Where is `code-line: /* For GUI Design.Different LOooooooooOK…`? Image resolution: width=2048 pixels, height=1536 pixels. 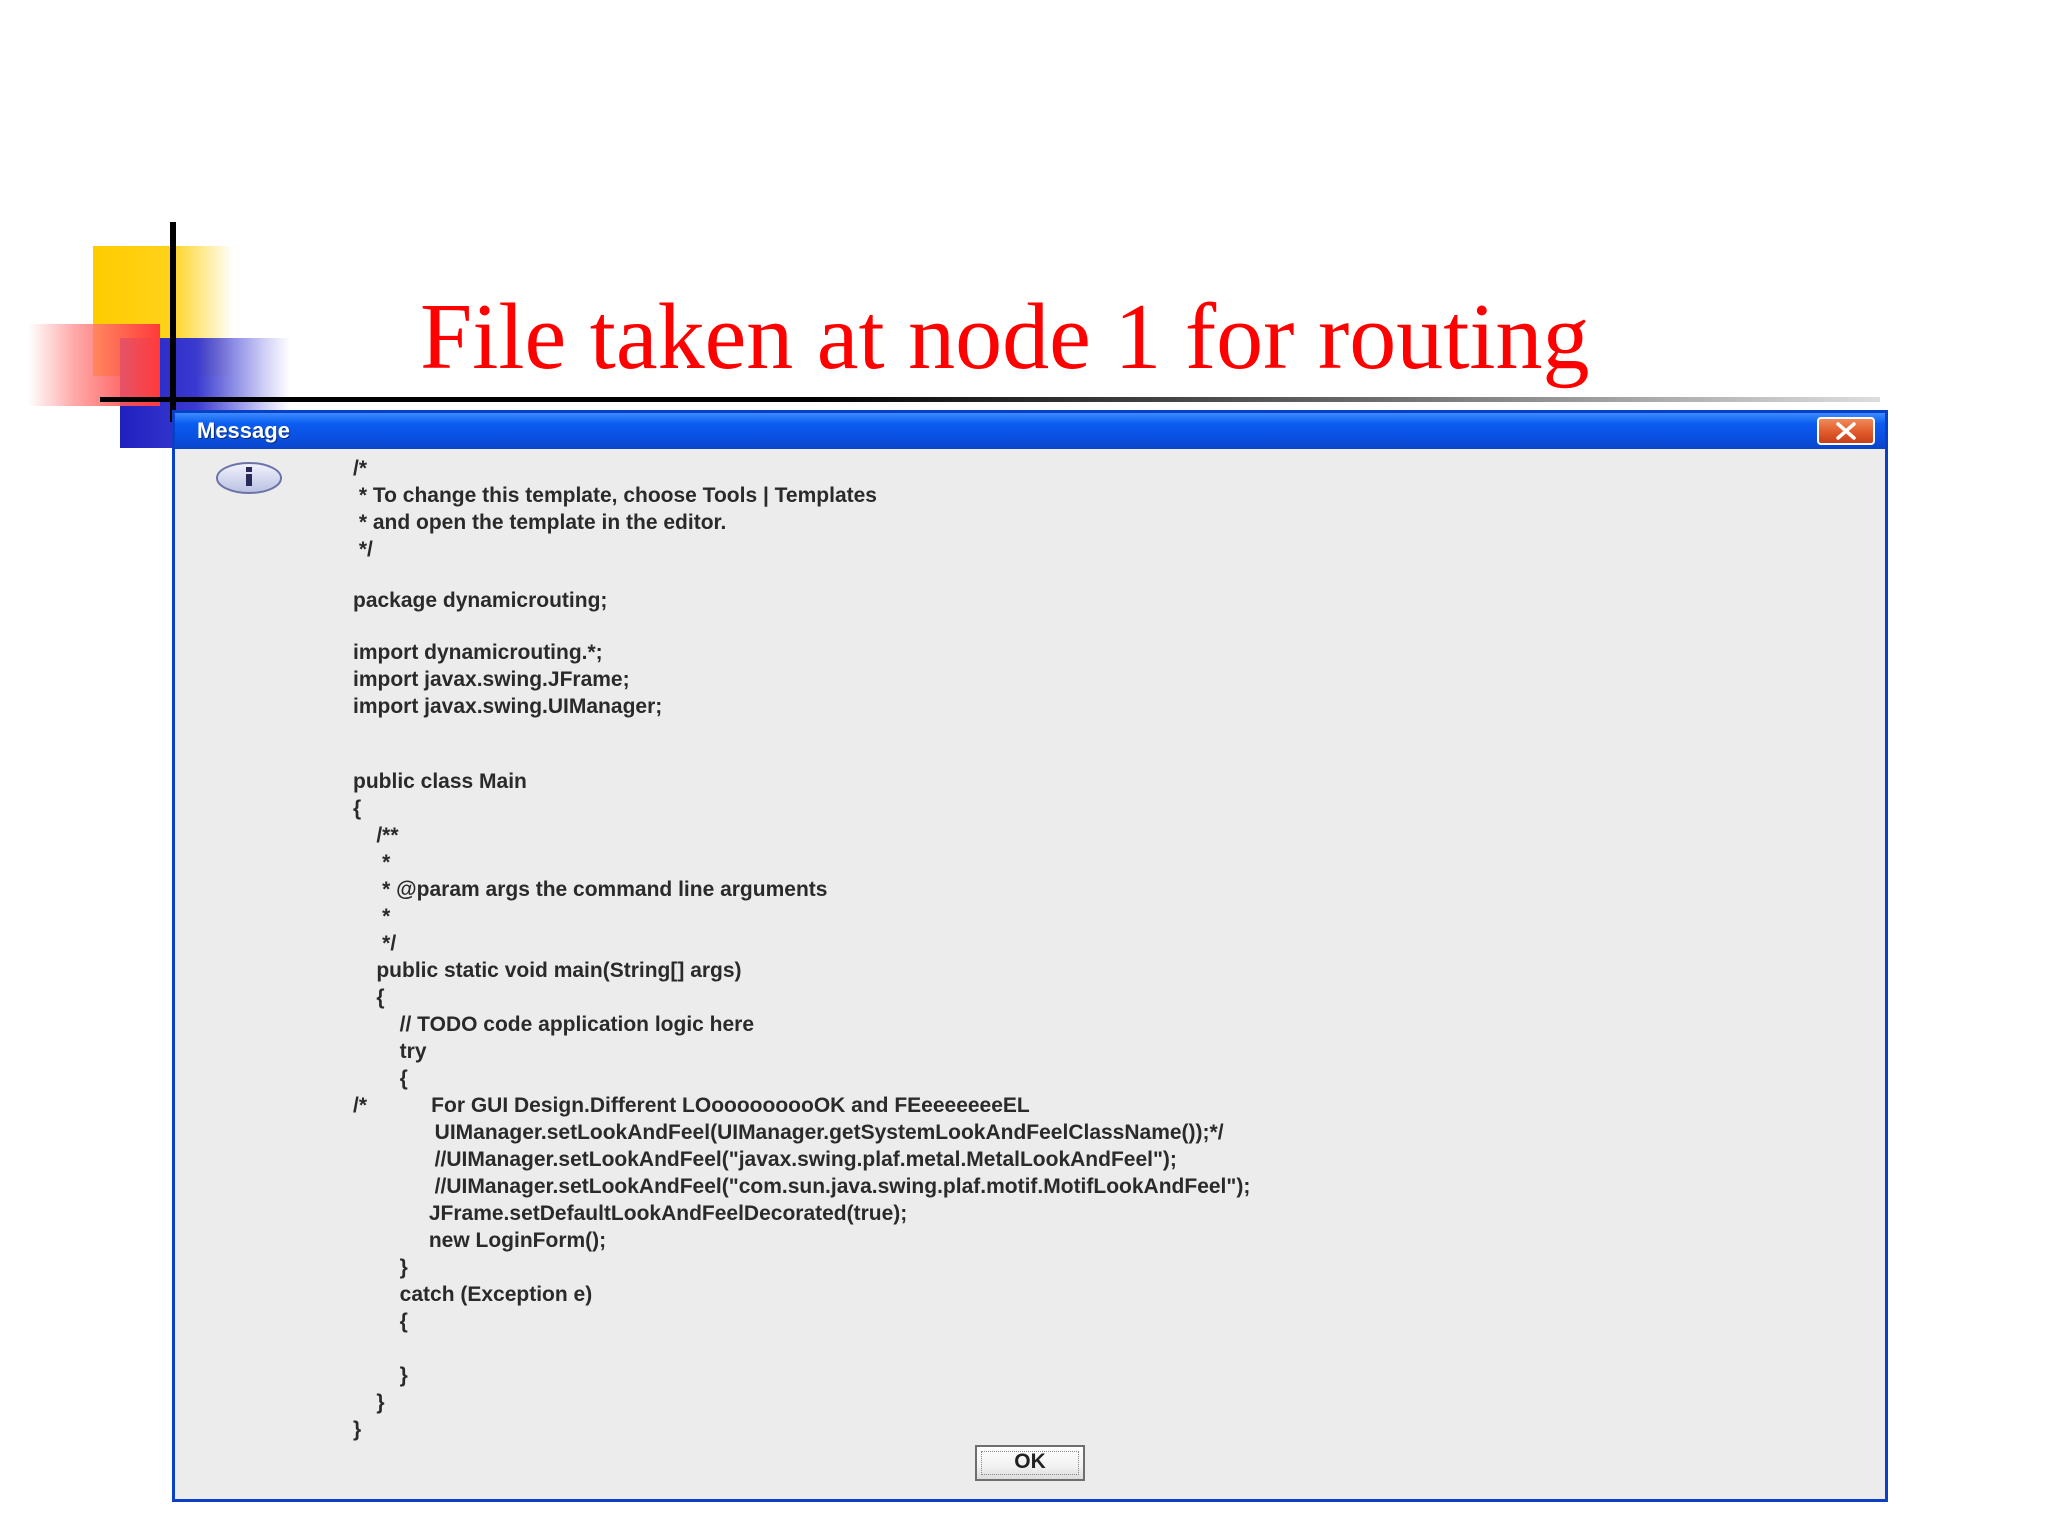
code-line: /* For GUI Design.Different LOooooooooOK… is located at coordinates (691, 1105).